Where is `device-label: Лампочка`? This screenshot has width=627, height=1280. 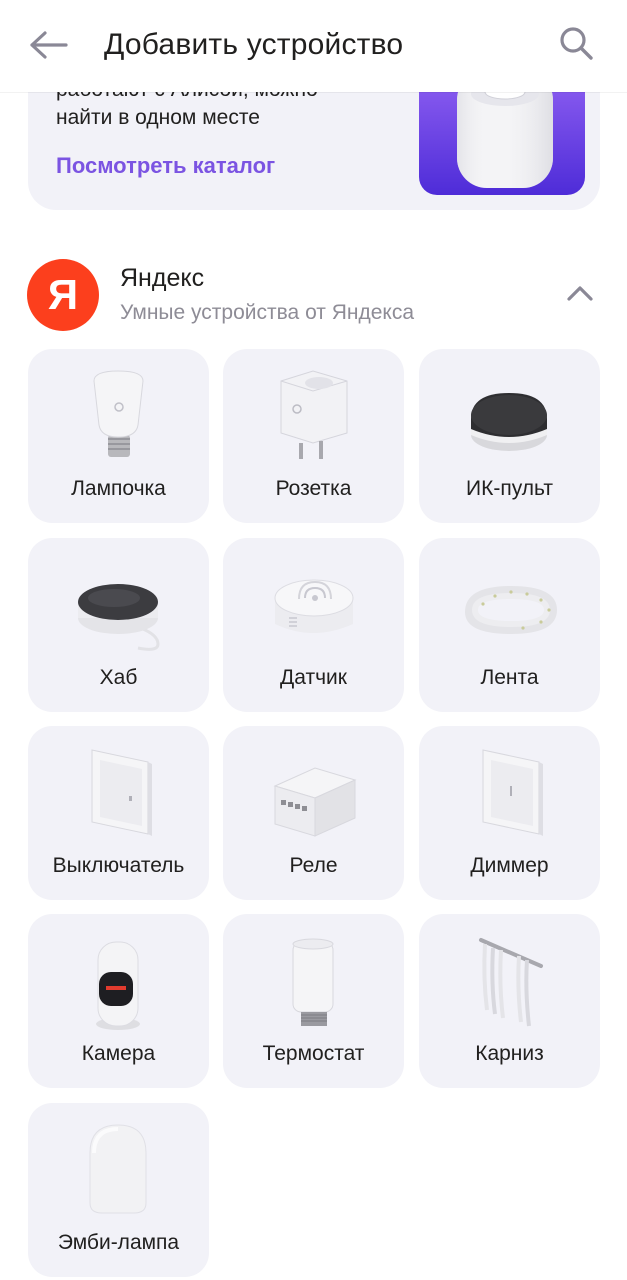
device-label: Лампочка is located at coordinates (118, 488).